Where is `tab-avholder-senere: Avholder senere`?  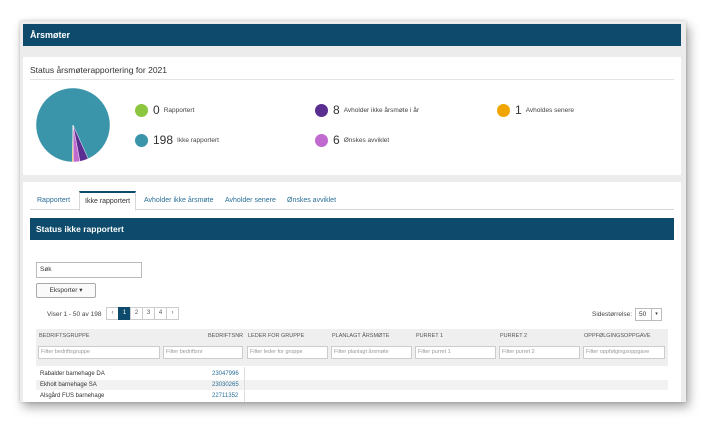
tab-avholder-senere: Avholder senere is located at coordinates (250, 201).